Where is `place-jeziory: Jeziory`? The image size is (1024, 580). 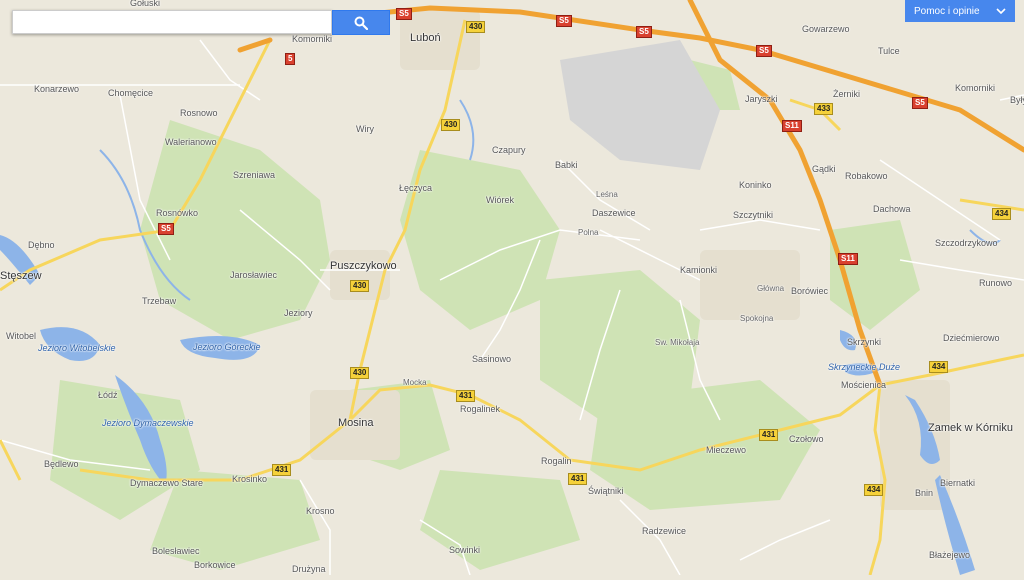 place-jeziory: Jeziory is located at coordinates (298, 313).